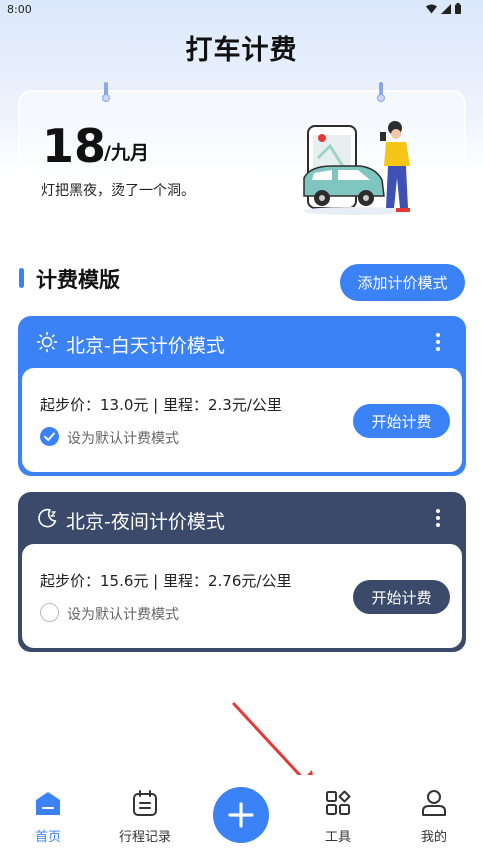 Image resolution: width=483 pixels, height=858 pixels. I want to click on price-summary: 起步价：13.0元 | 里程：2.3元/公里, so click(161, 405).